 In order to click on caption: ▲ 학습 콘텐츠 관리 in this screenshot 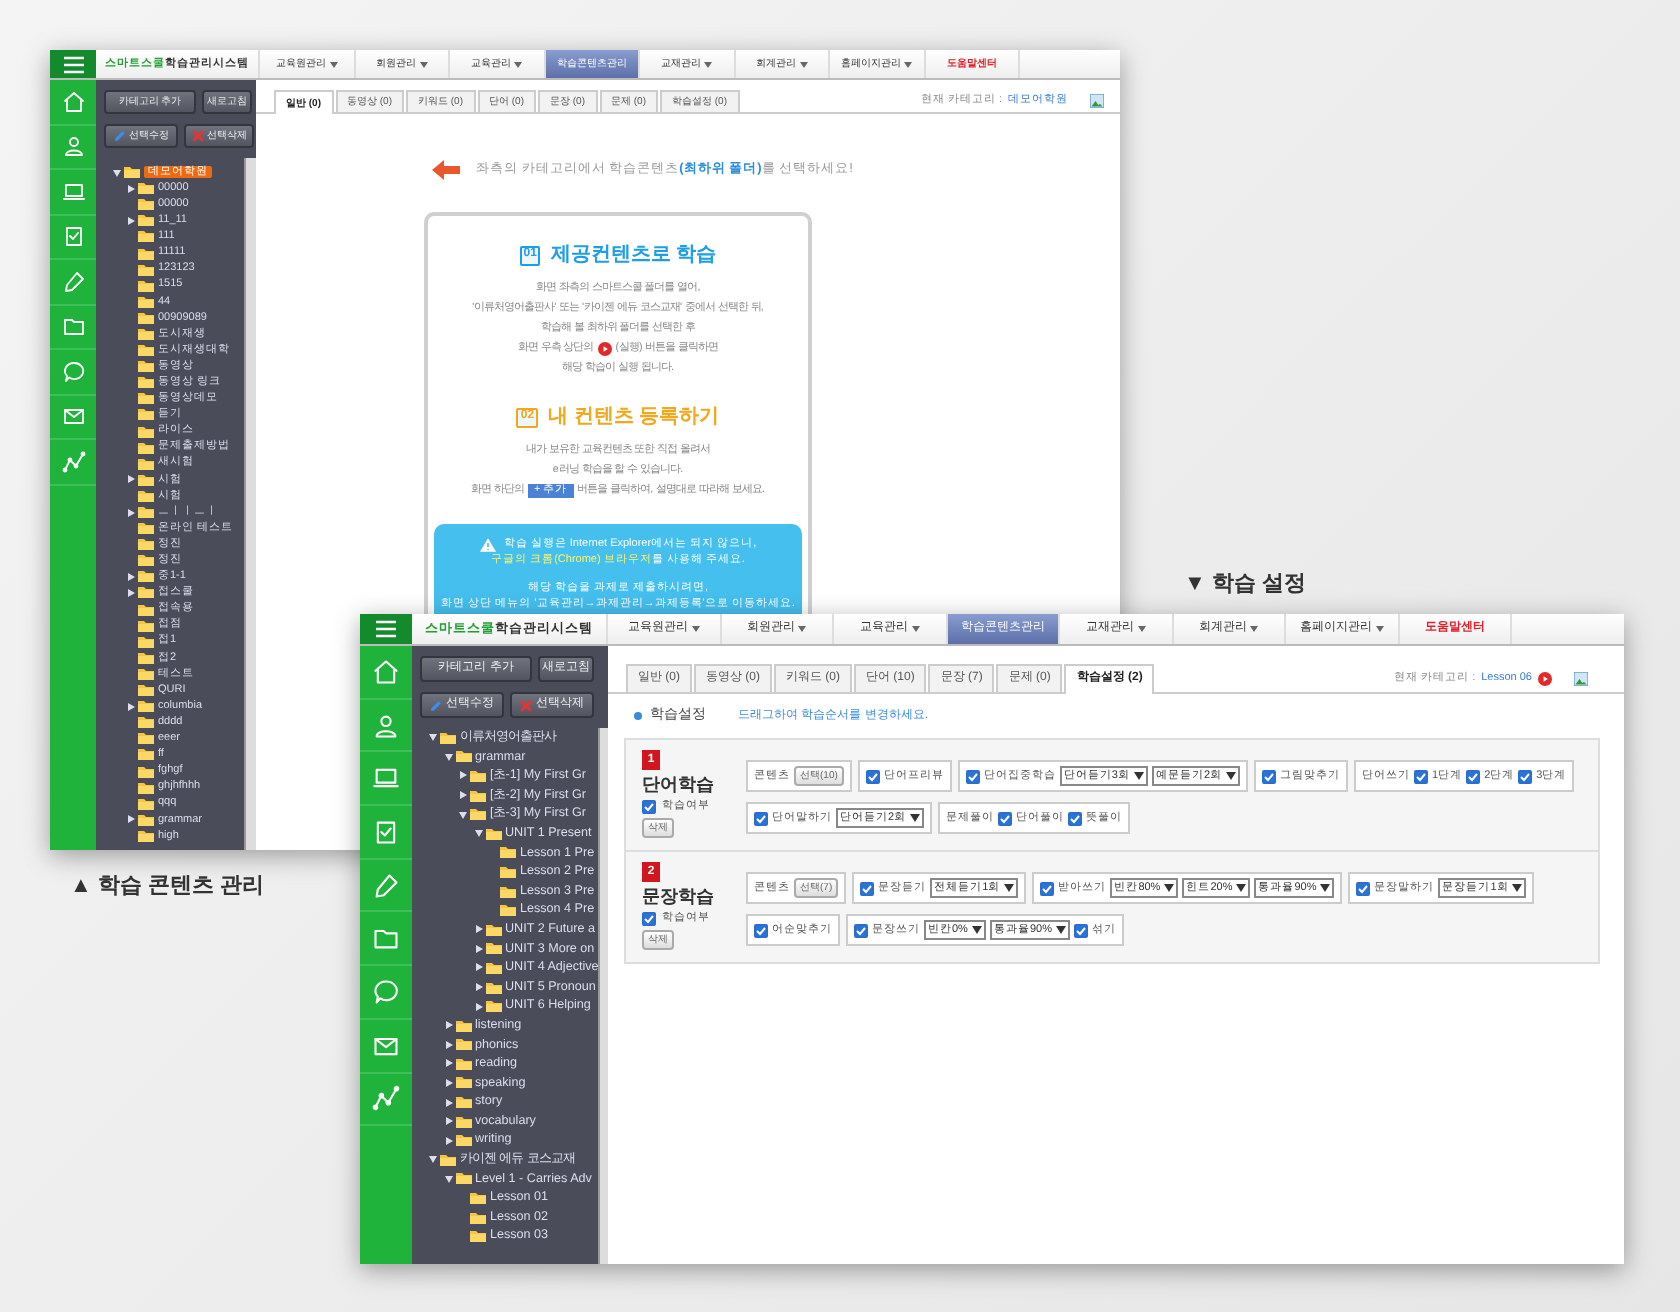, I will do `click(167, 887)`.